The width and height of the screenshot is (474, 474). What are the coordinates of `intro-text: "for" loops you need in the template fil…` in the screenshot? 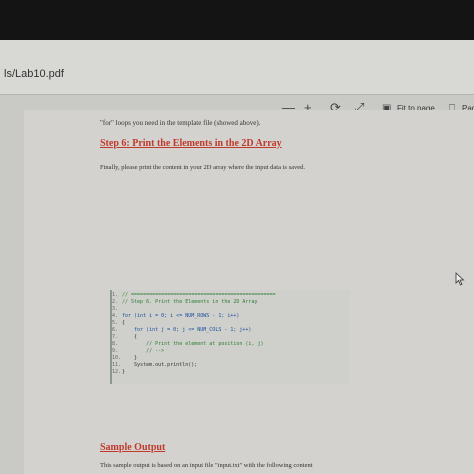 It's located at (180, 123).